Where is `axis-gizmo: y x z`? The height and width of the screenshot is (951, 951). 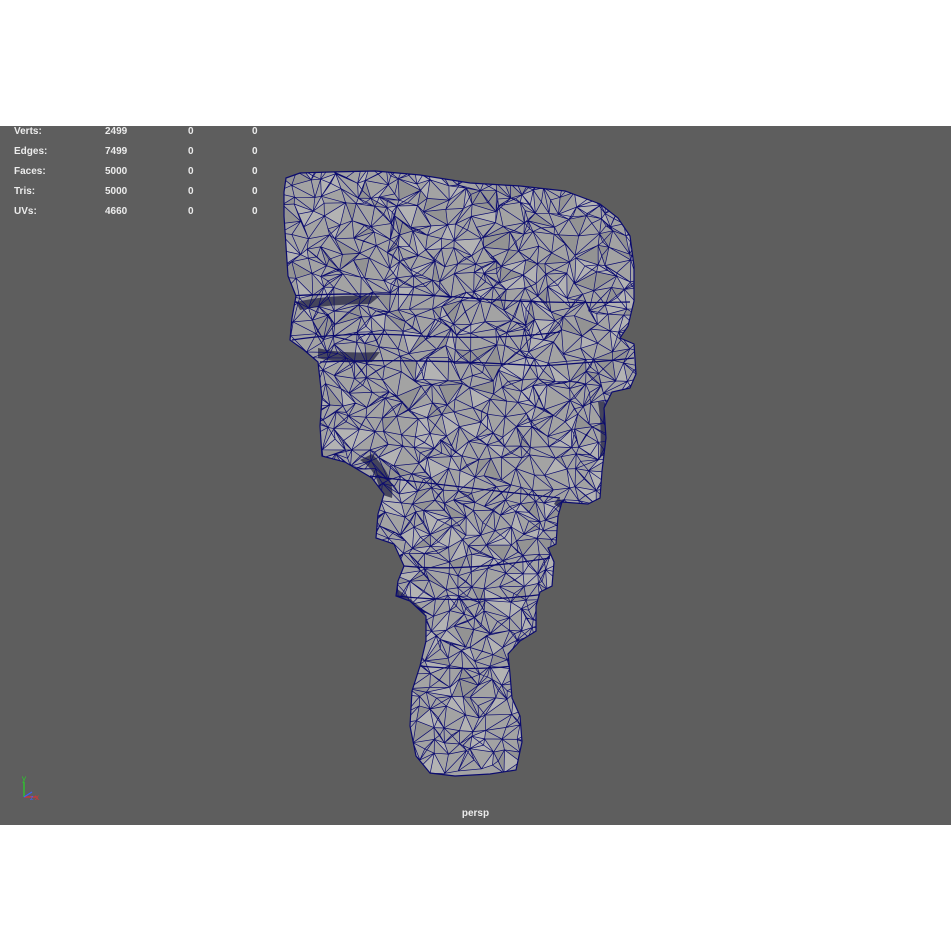 axis-gizmo: y x z is located at coordinates (30, 788).